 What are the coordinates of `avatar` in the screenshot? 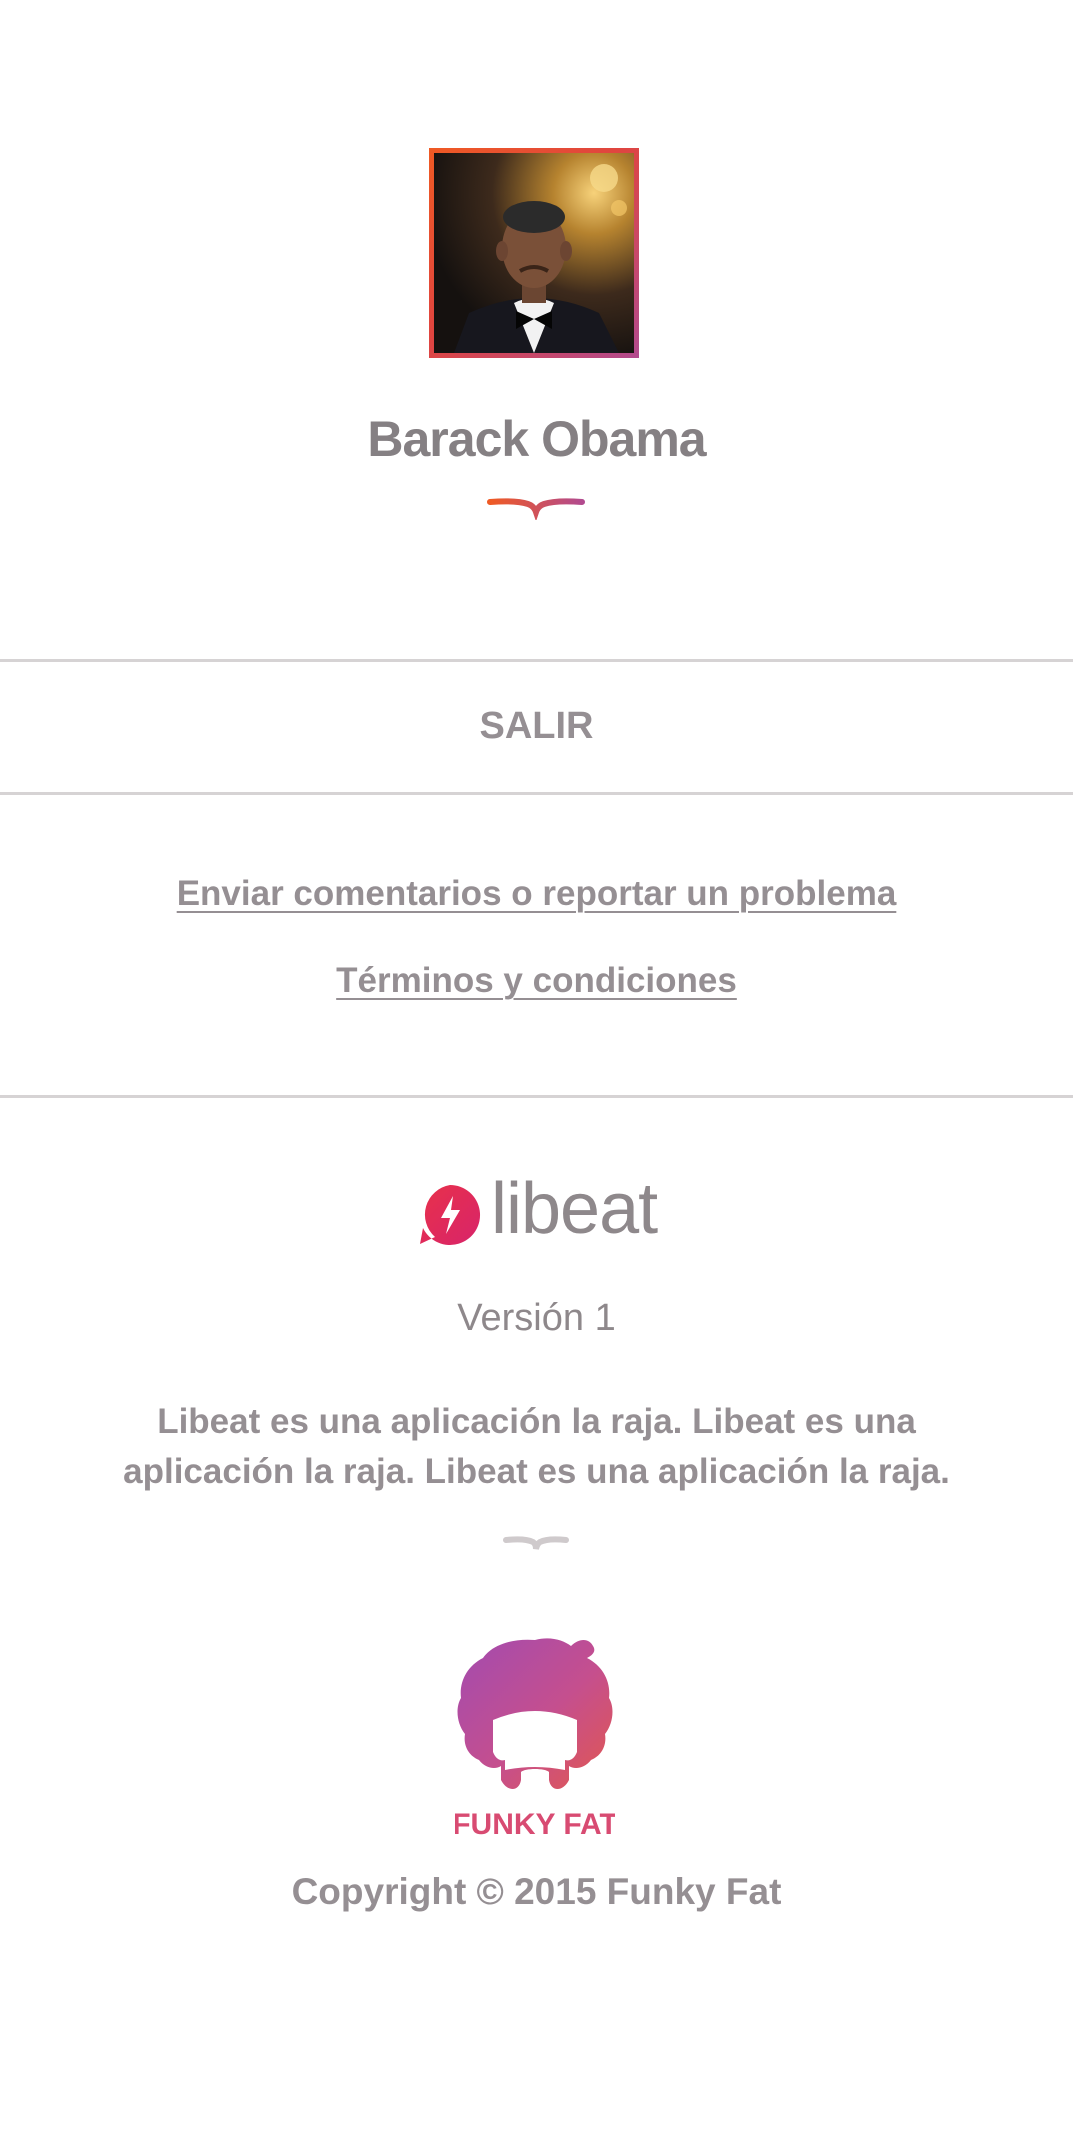 It's located at (534, 253).